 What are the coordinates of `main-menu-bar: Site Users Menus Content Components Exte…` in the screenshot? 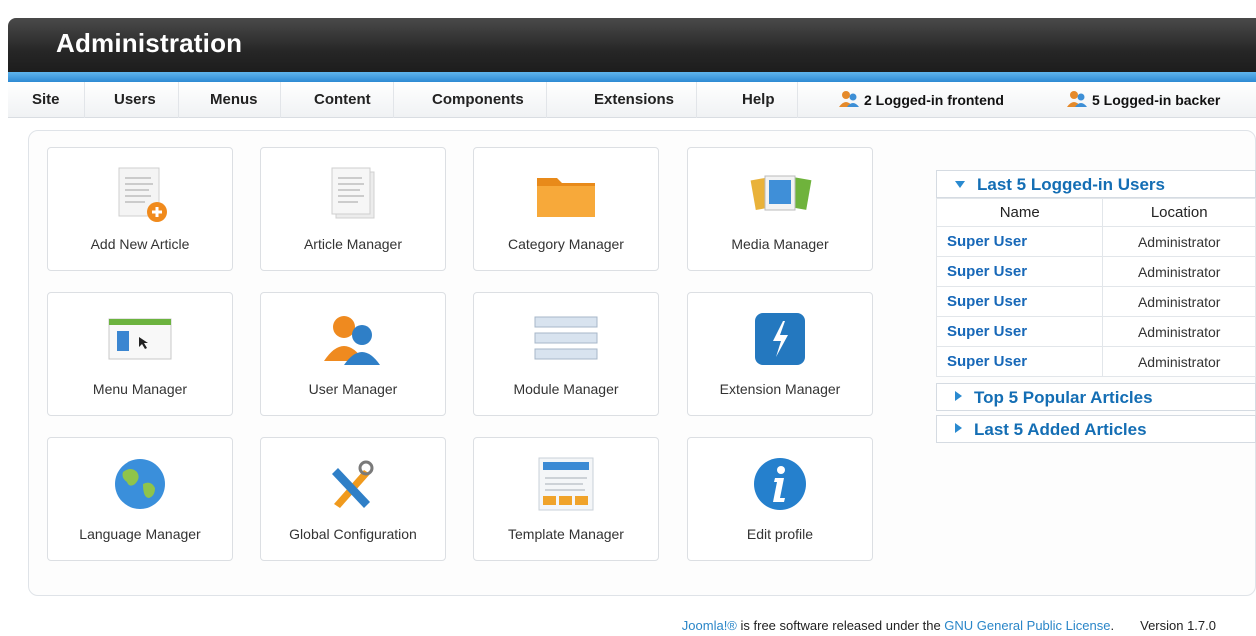 It's located at (632, 100).